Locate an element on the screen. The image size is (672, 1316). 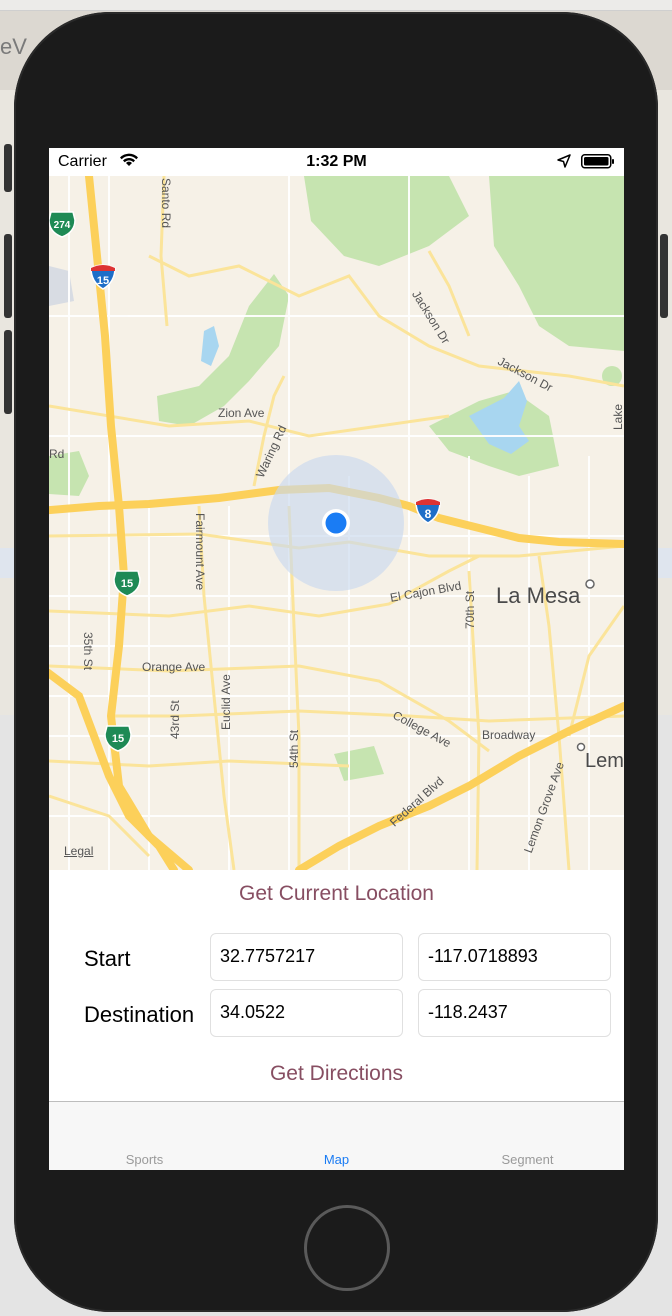
status-time: 1:32 PM is located at coordinates (336, 161).